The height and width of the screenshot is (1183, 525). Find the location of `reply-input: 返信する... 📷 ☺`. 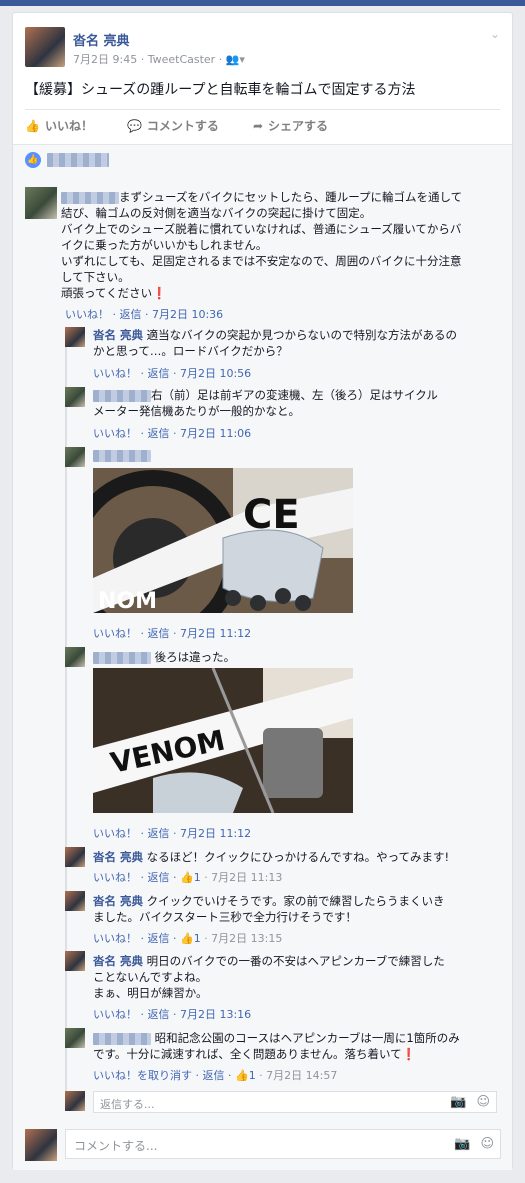

reply-input: 返信する... 📷 ☺ is located at coordinates (295, 1102).